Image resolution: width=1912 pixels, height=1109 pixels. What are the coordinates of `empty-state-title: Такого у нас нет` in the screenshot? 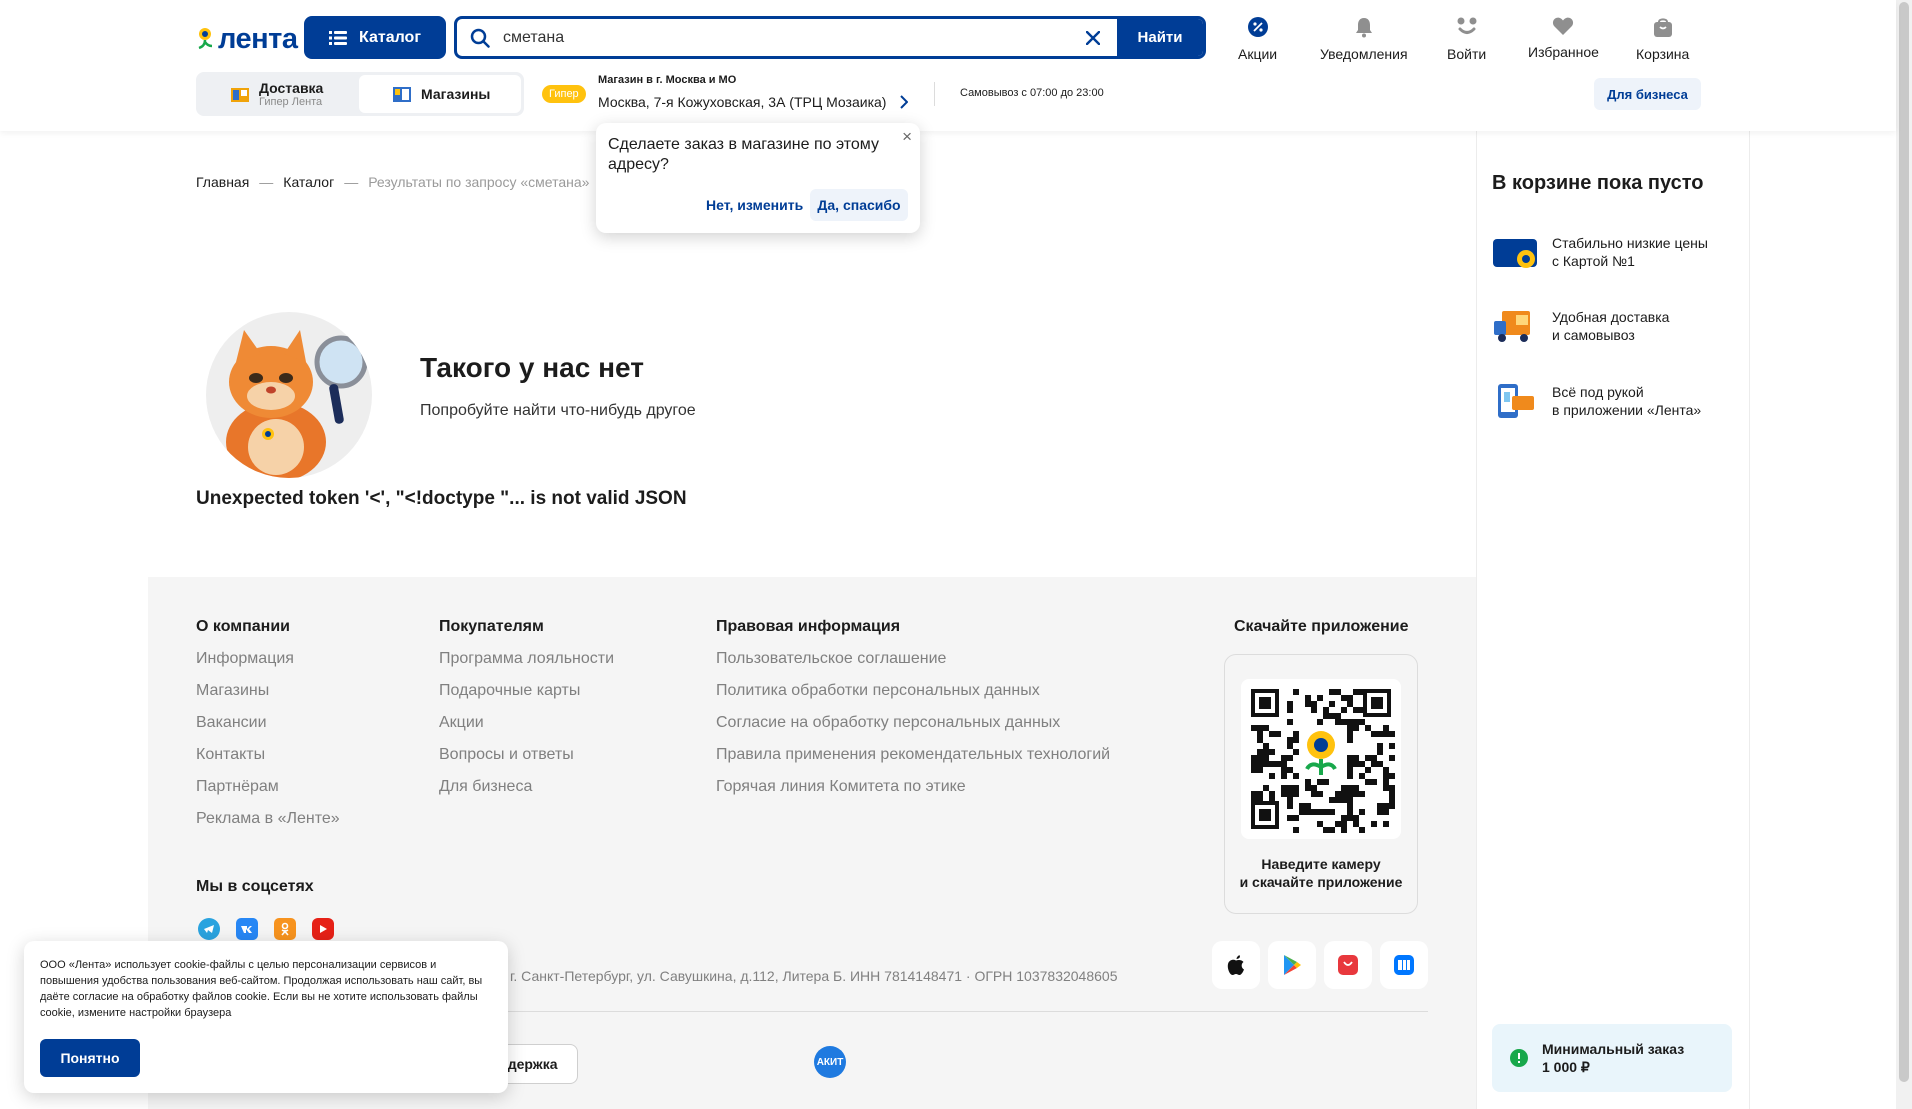 It's located at (532, 367).